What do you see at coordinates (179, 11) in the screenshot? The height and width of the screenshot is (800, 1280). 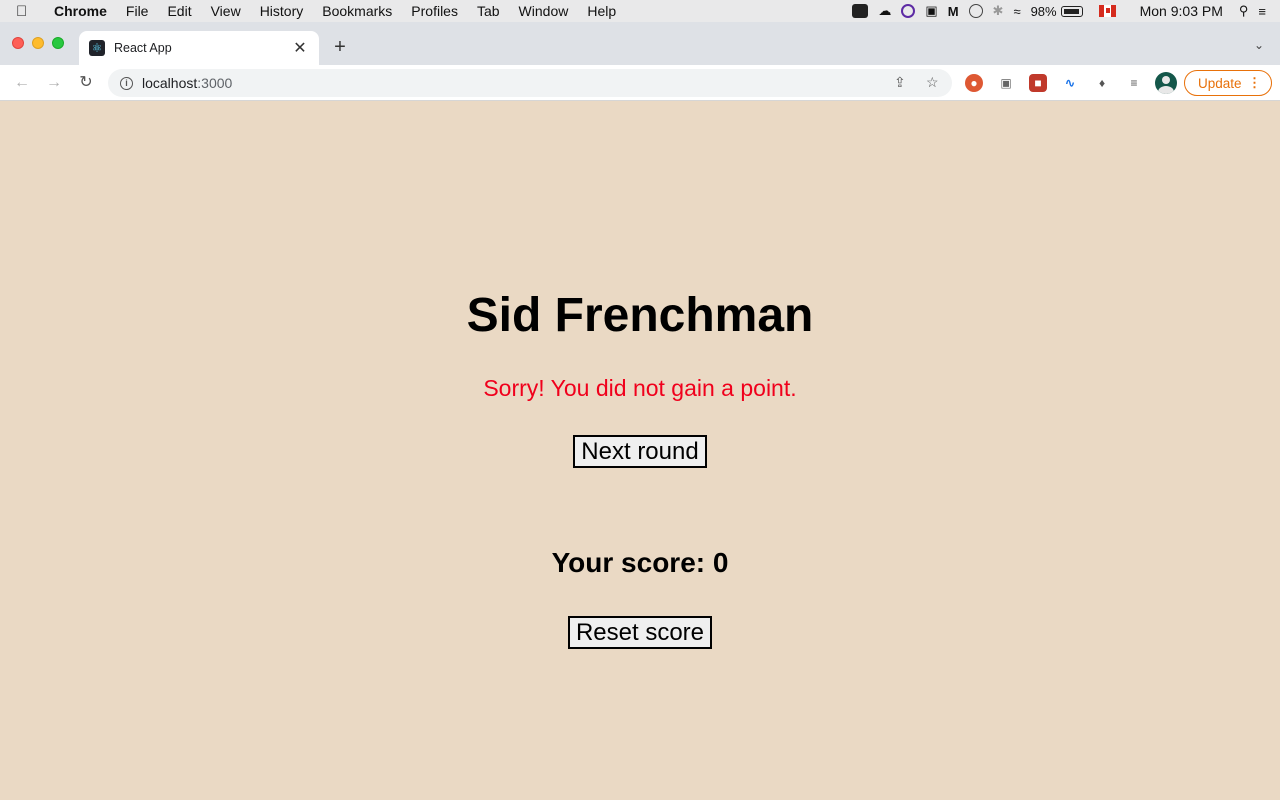 I see `menu-edit: Edit` at bounding box center [179, 11].